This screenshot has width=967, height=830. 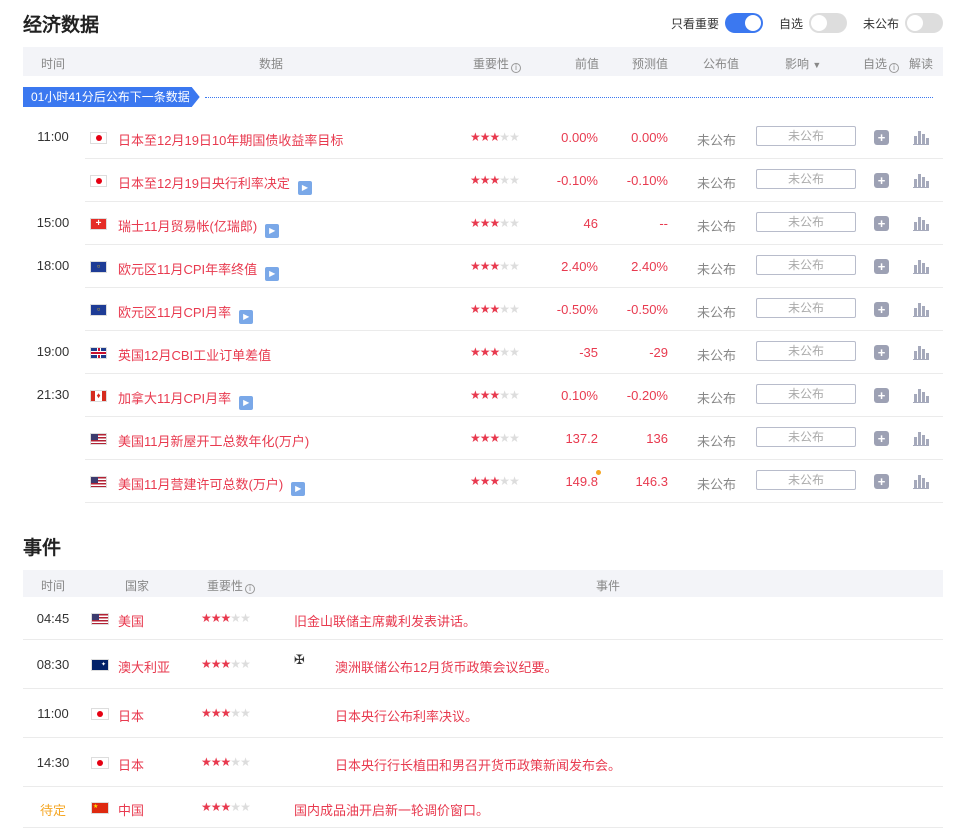 I want to click on indicator-name: 瑞士11月贸易帐(亿瑞郎) ▶, so click(x=199, y=227).